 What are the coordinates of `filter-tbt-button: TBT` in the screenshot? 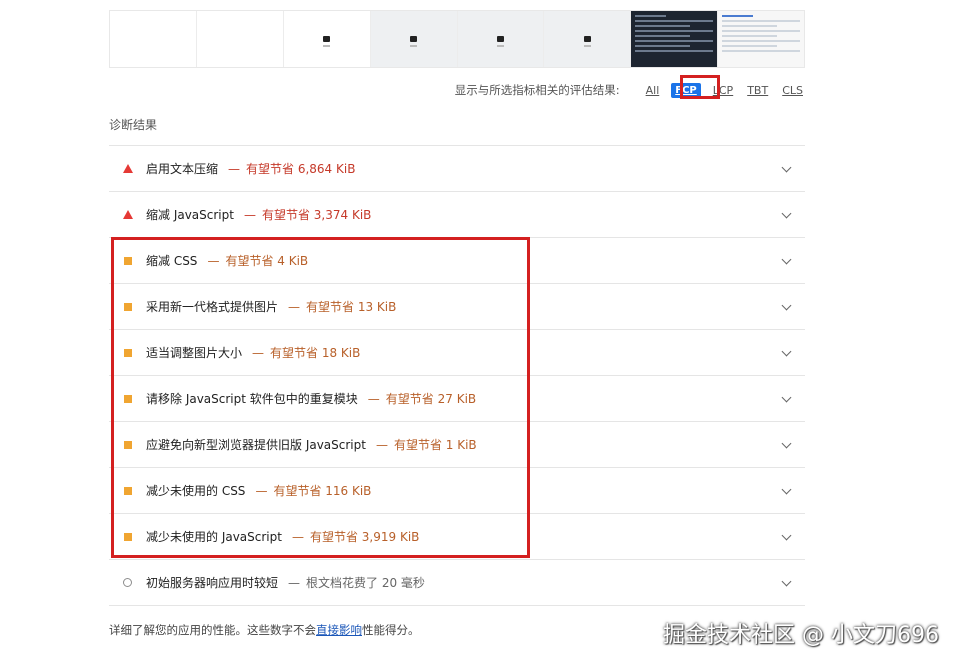 It's located at (757, 90).